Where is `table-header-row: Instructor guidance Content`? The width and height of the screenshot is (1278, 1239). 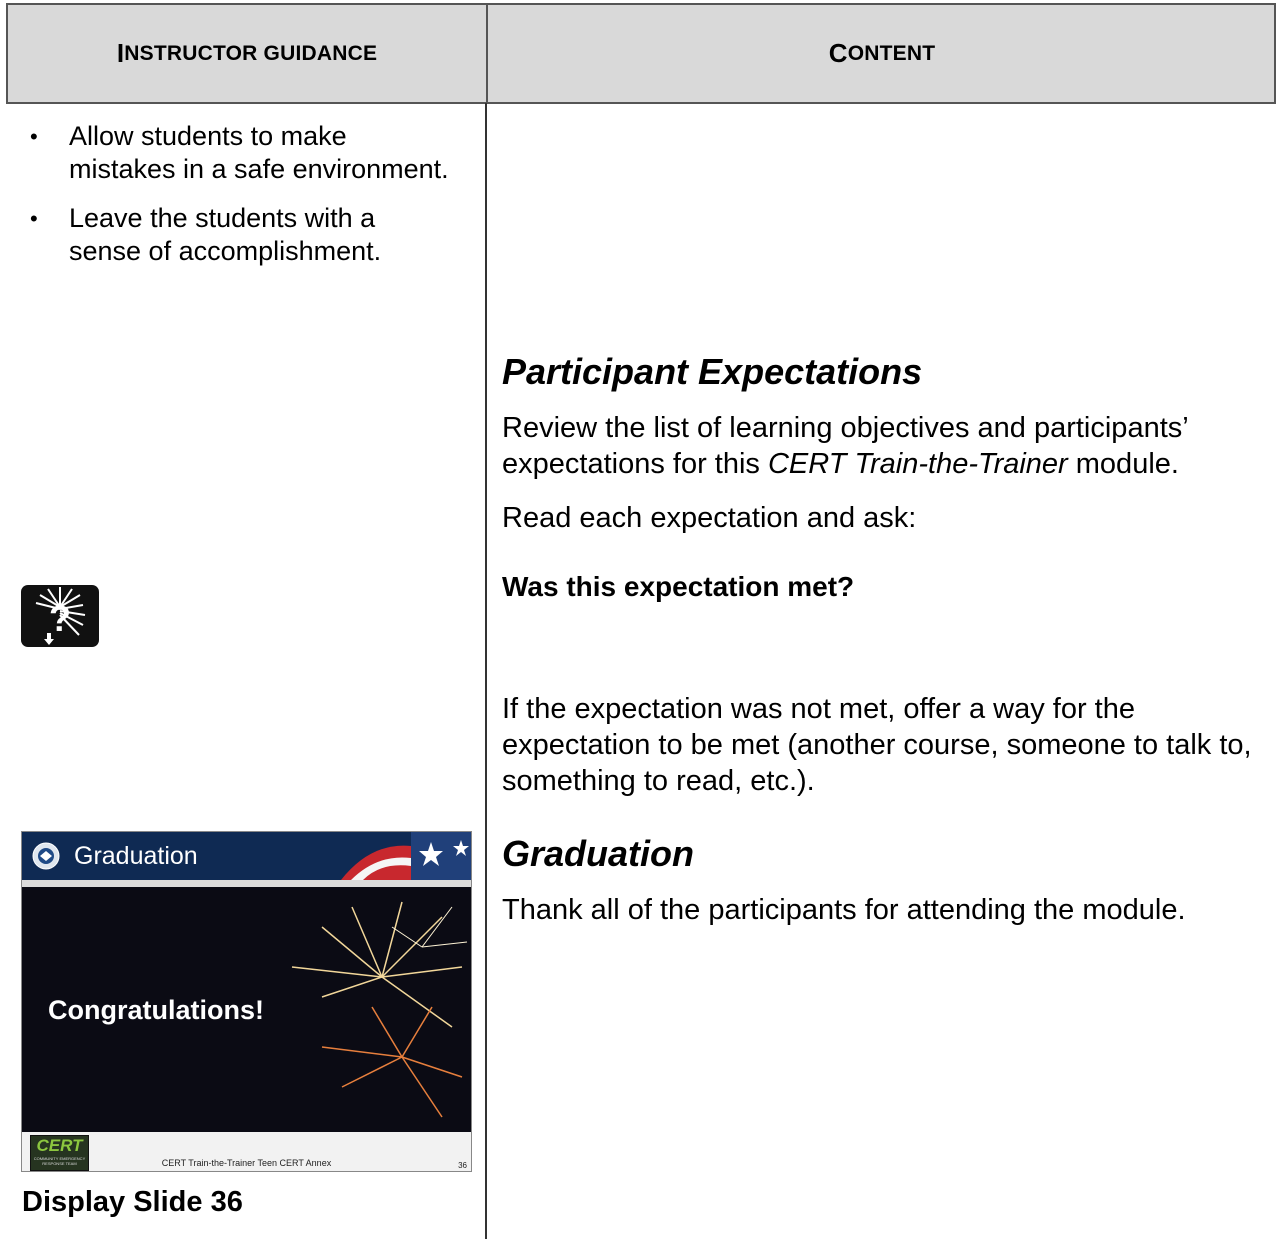 table-header-row: Instructor guidance Content is located at coordinates (641, 53).